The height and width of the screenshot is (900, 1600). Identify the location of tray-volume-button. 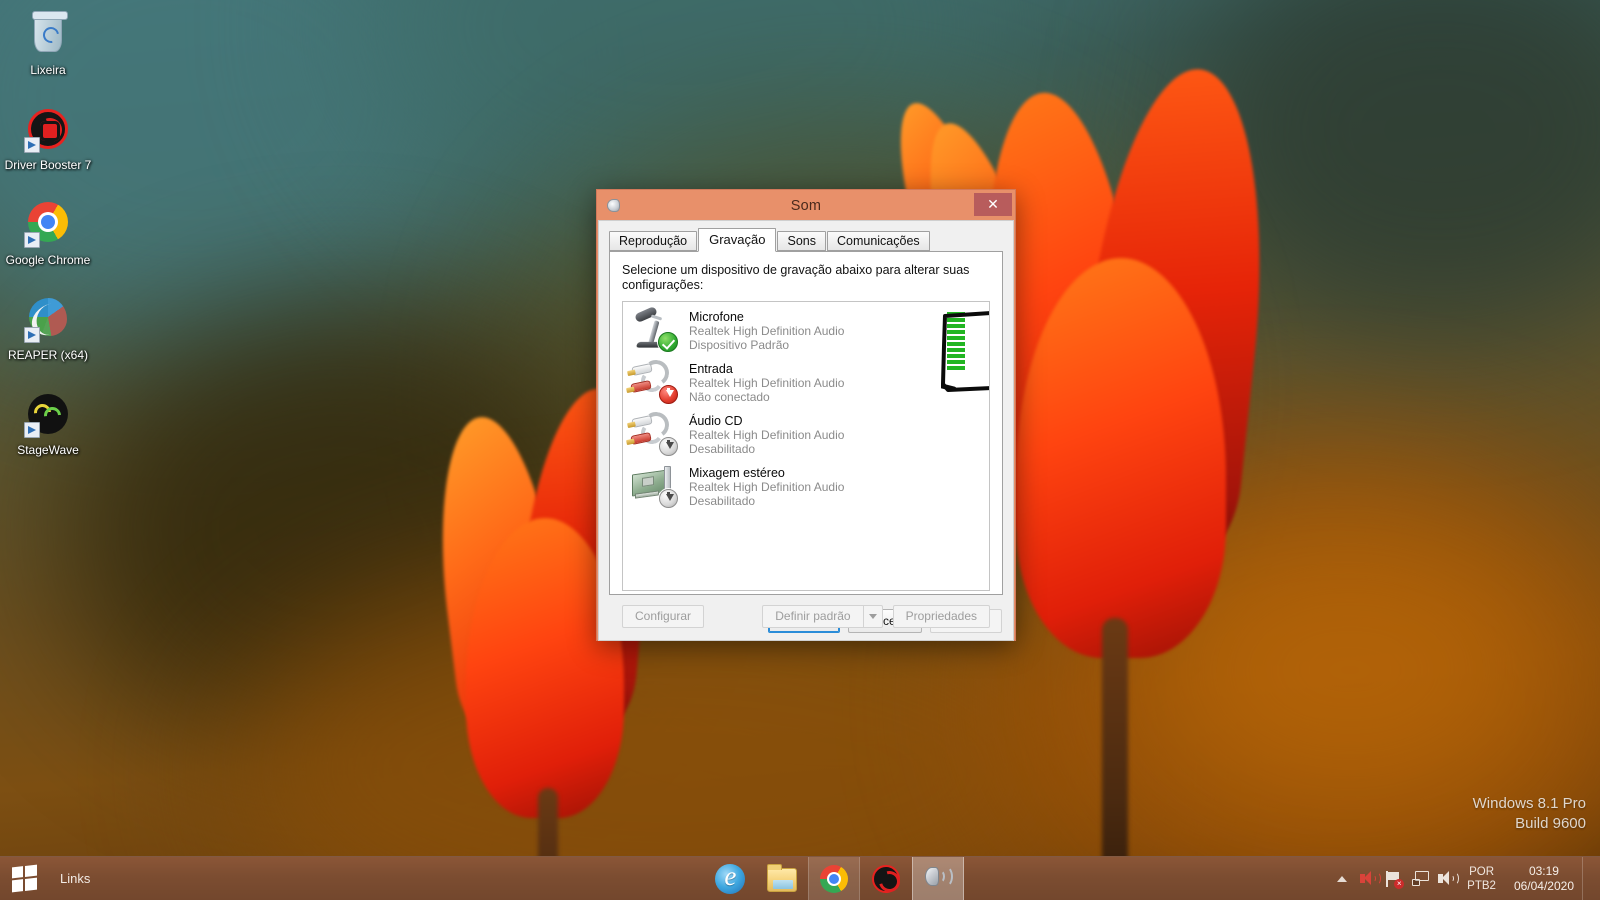
(1446, 878).